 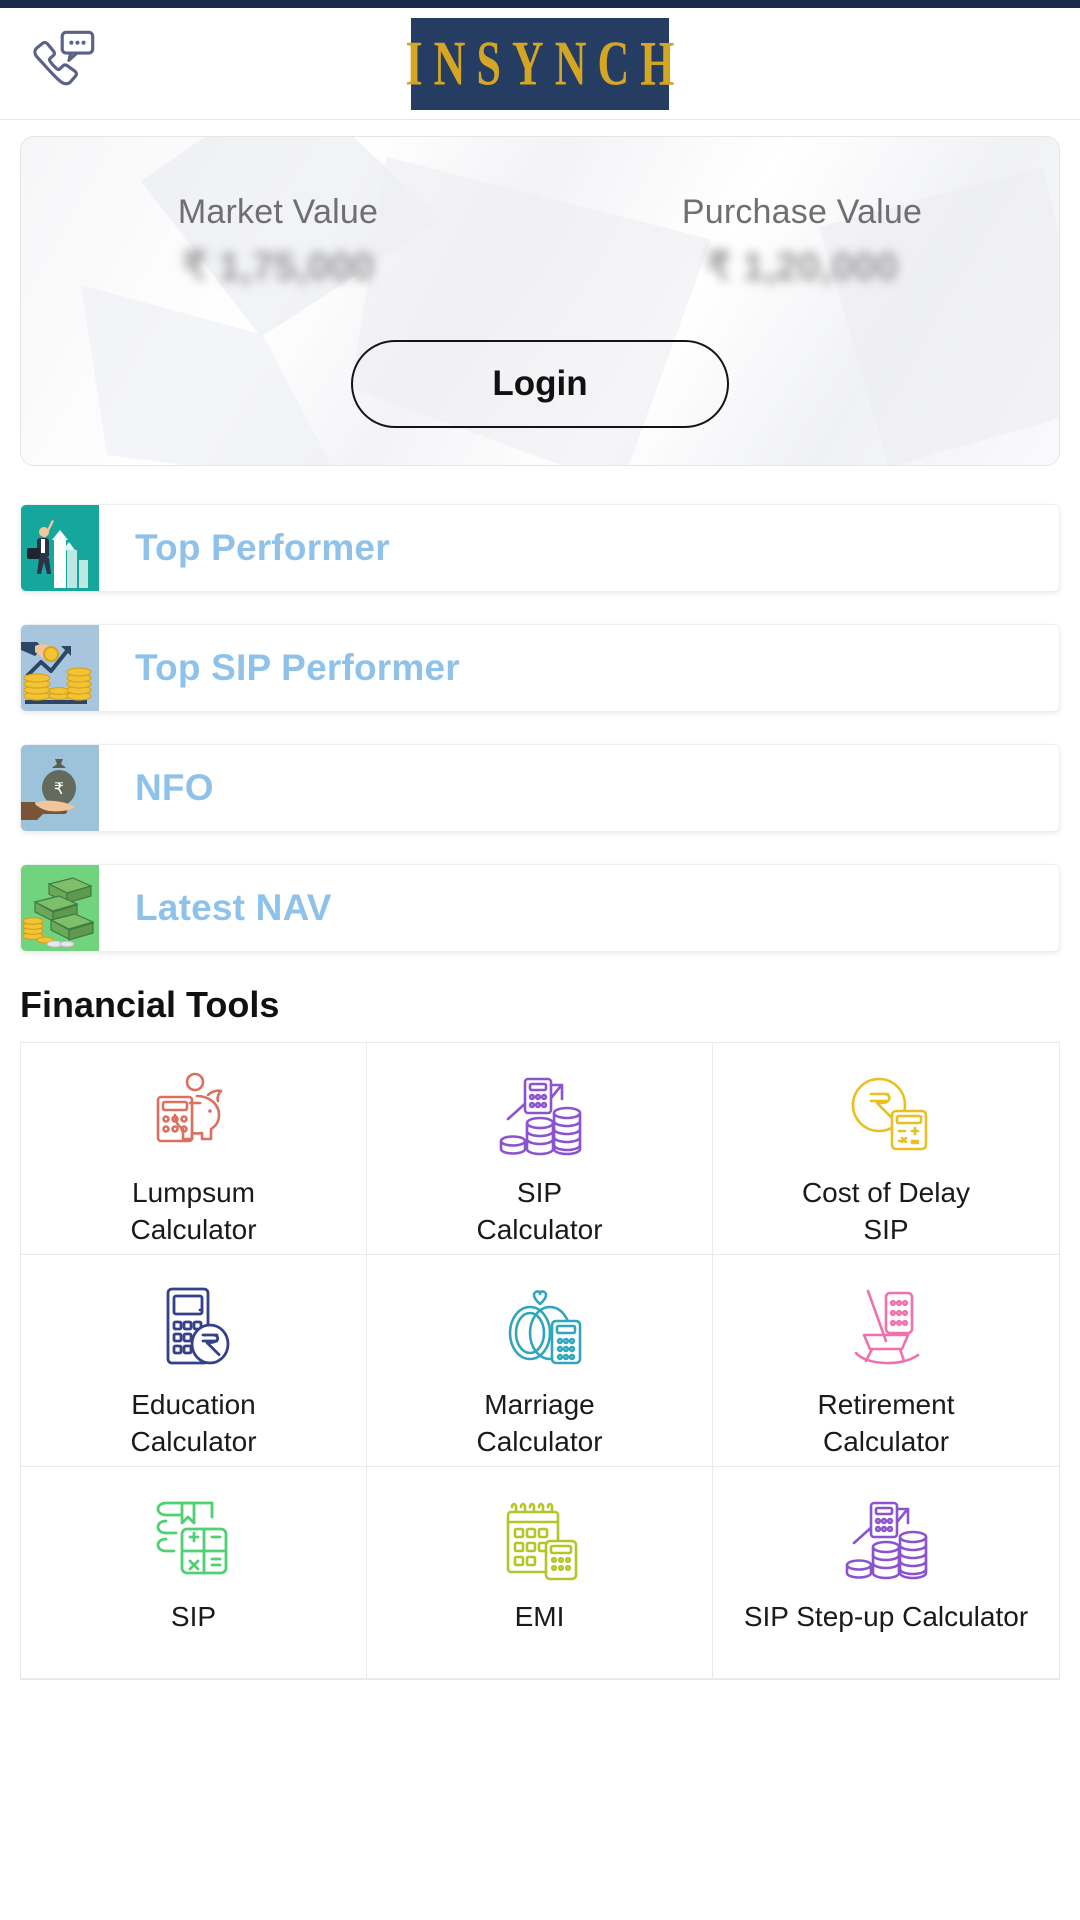 What do you see at coordinates (193, 1616) in the screenshot?
I see `tool-label: SIP` at bounding box center [193, 1616].